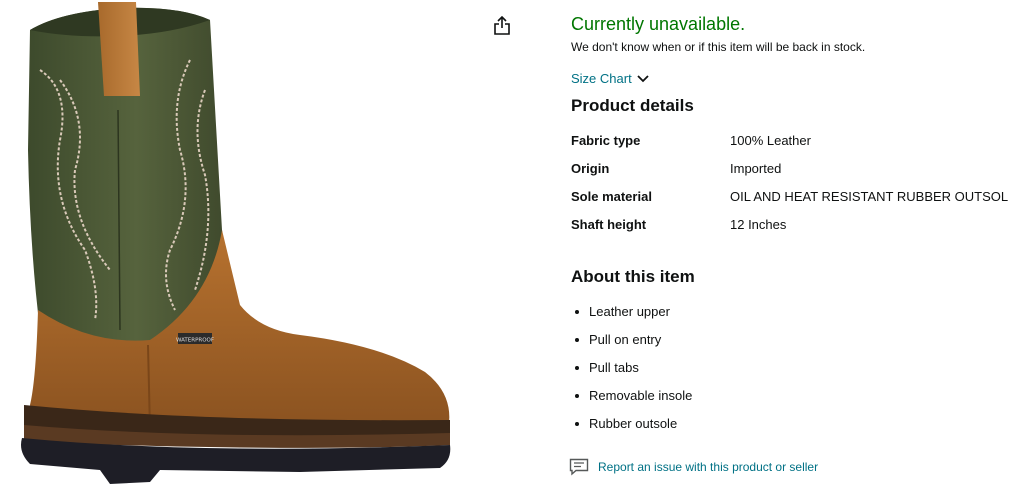 This screenshot has width=1009, height=492. Describe the element at coordinates (579, 467) in the screenshot. I see `feedback-icon` at that location.